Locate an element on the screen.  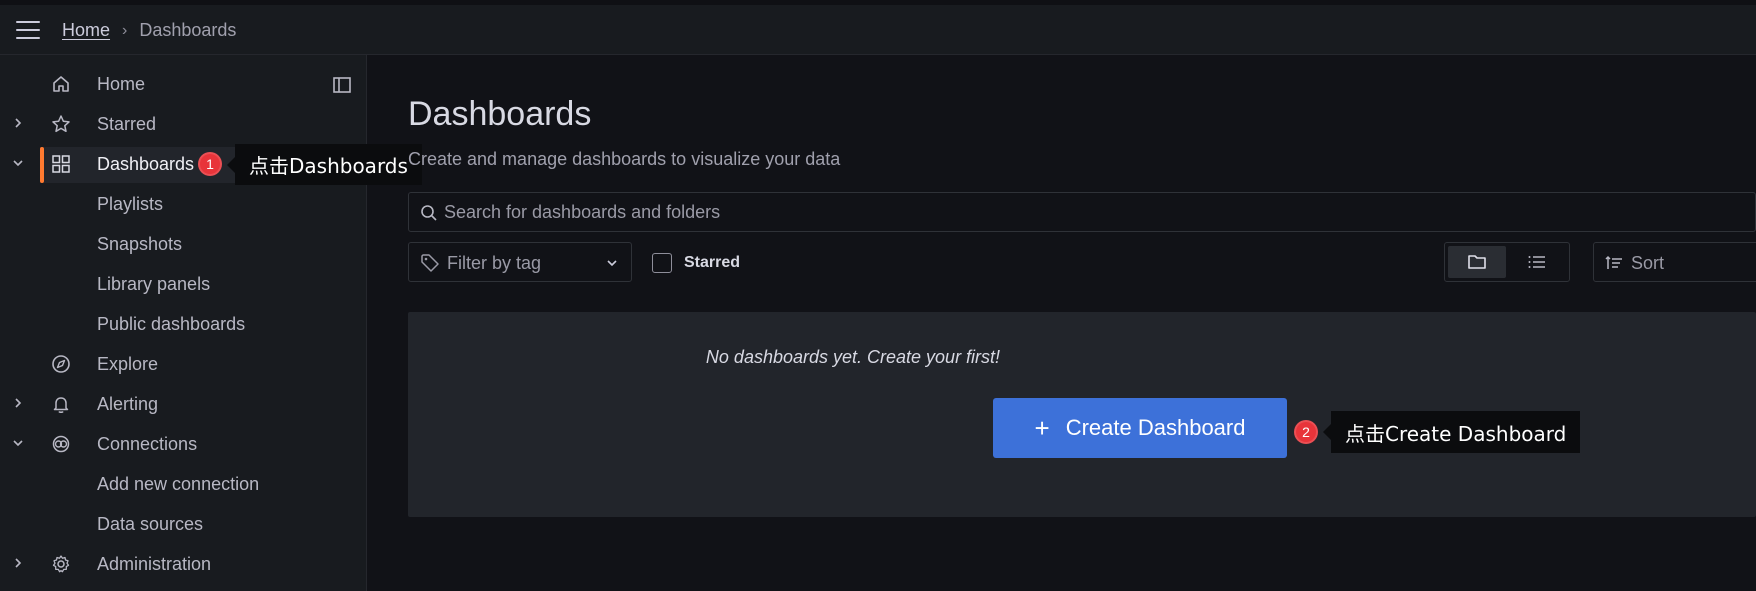
sidebar-item-label: Add new connection is located at coordinates (178, 484).